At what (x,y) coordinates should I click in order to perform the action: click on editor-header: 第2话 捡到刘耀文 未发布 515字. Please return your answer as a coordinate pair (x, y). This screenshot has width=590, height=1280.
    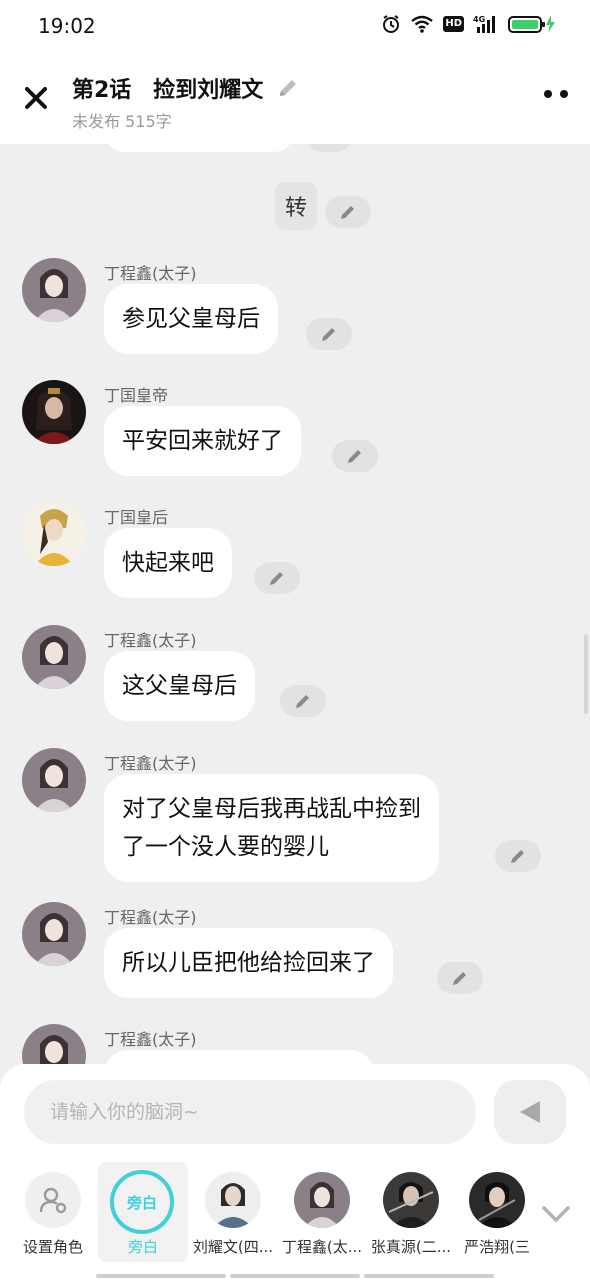
    Looking at the image, I should click on (295, 98).